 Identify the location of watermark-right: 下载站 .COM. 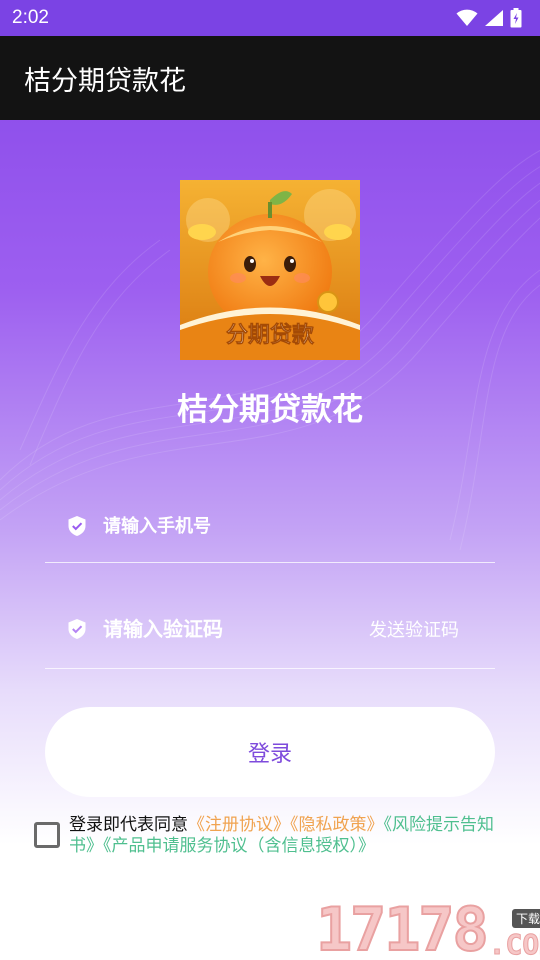
(514, 934).